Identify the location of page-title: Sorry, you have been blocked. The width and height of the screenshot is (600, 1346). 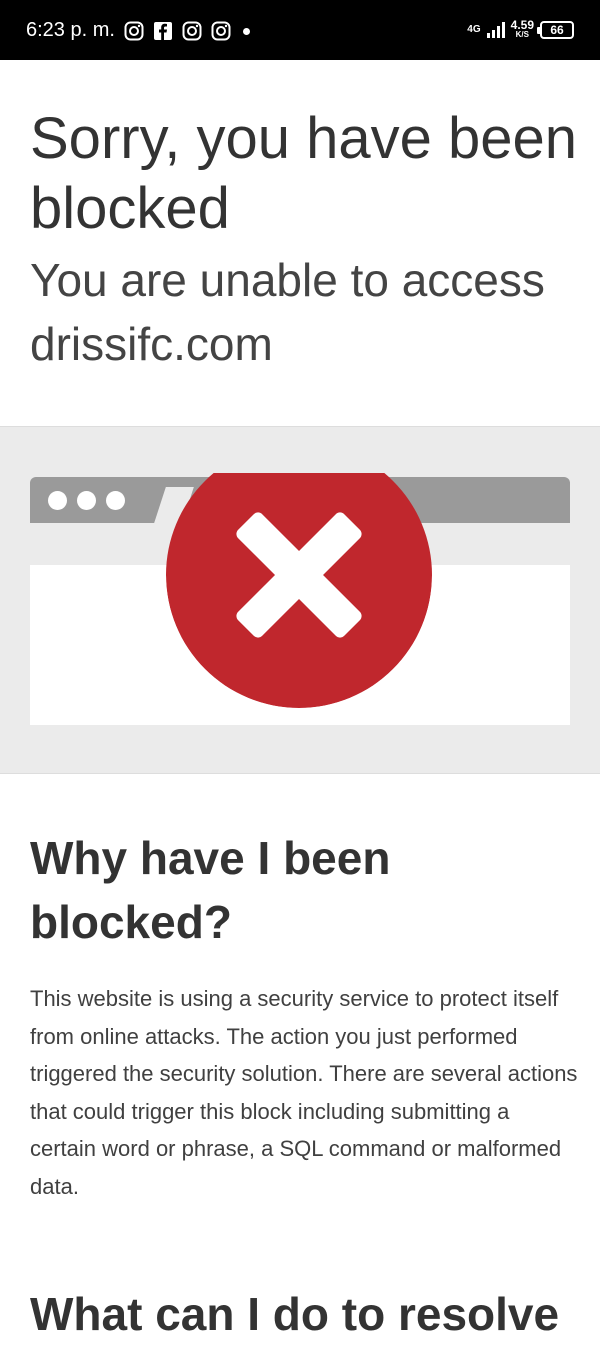
(304, 173).